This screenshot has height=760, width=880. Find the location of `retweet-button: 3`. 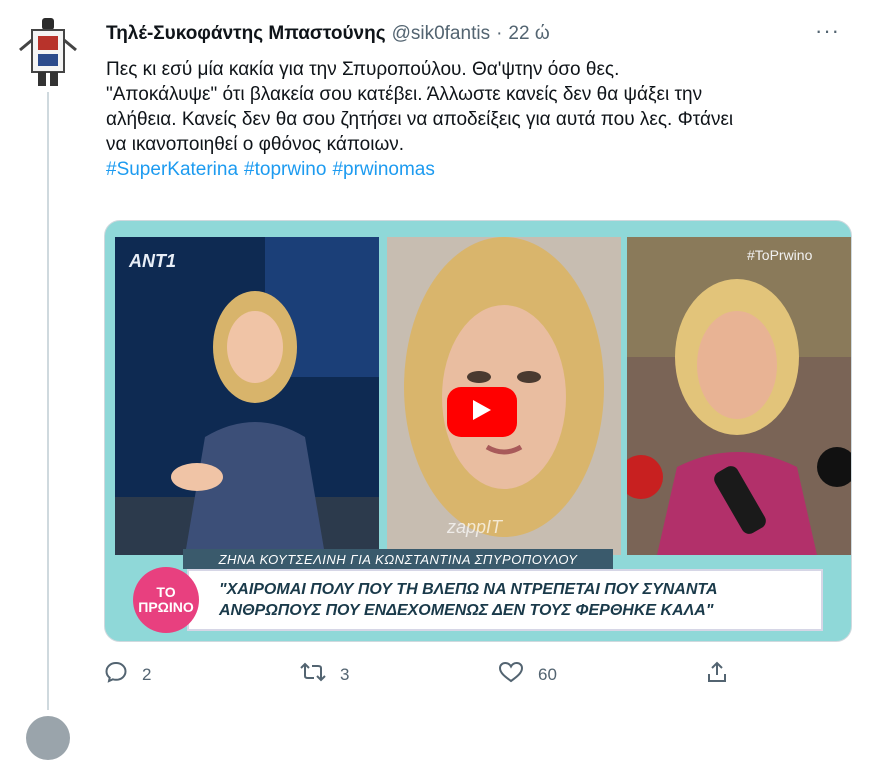

retweet-button: 3 is located at coordinates (324, 674).